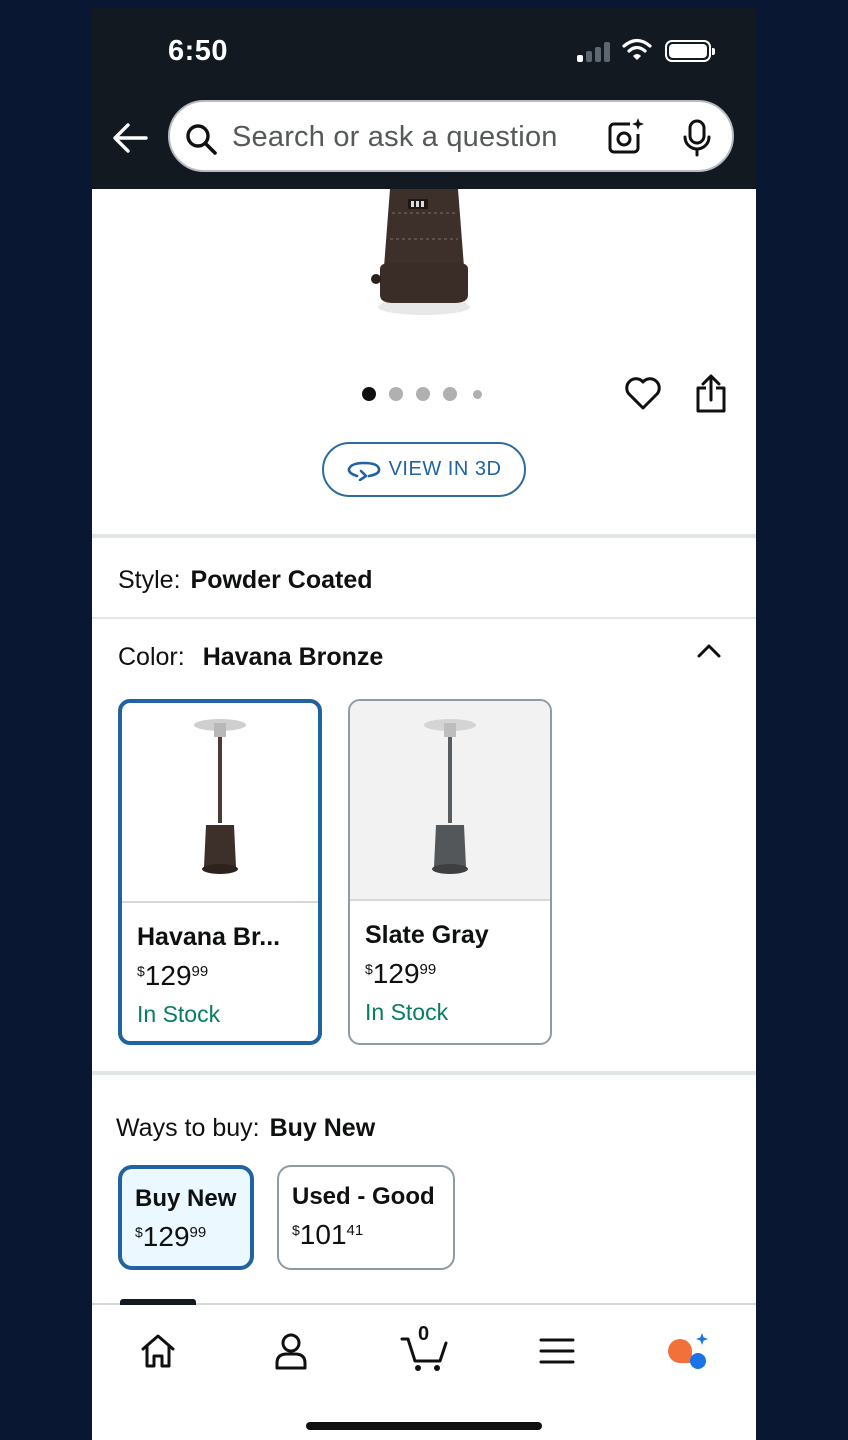 The image size is (848, 1440). Describe the element at coordinates (171, 1236) in the screenshot. I see `buy-option-price: $12999` at that location.